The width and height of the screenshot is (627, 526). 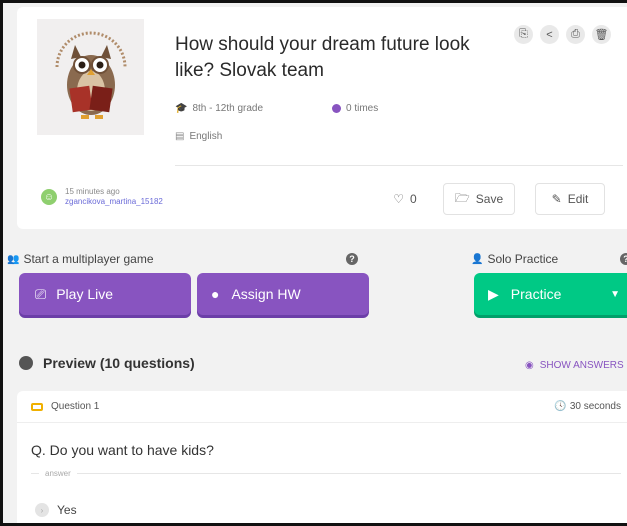 I want to click on solo-heading: 👤 Solo Practice, so click(x=514, y=259).